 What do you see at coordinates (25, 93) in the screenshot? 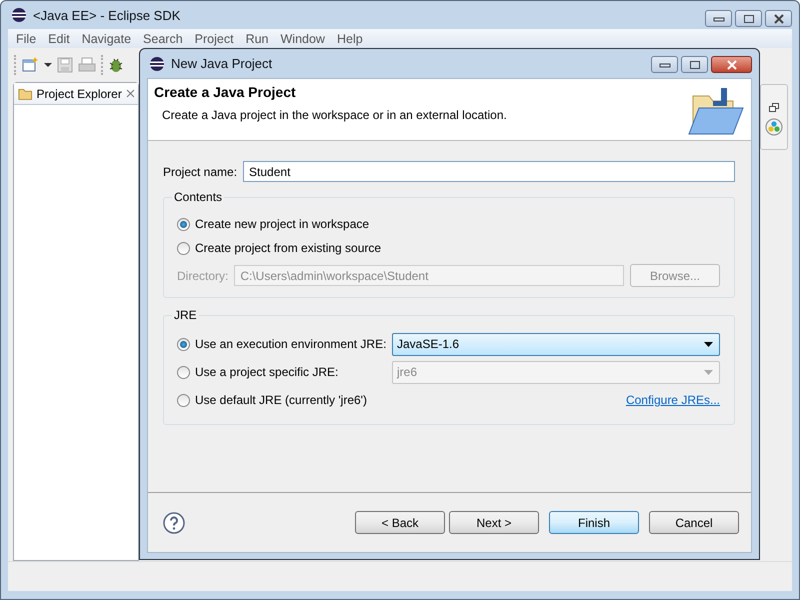
I see `folder-icon` at bounding box center [25, 93].